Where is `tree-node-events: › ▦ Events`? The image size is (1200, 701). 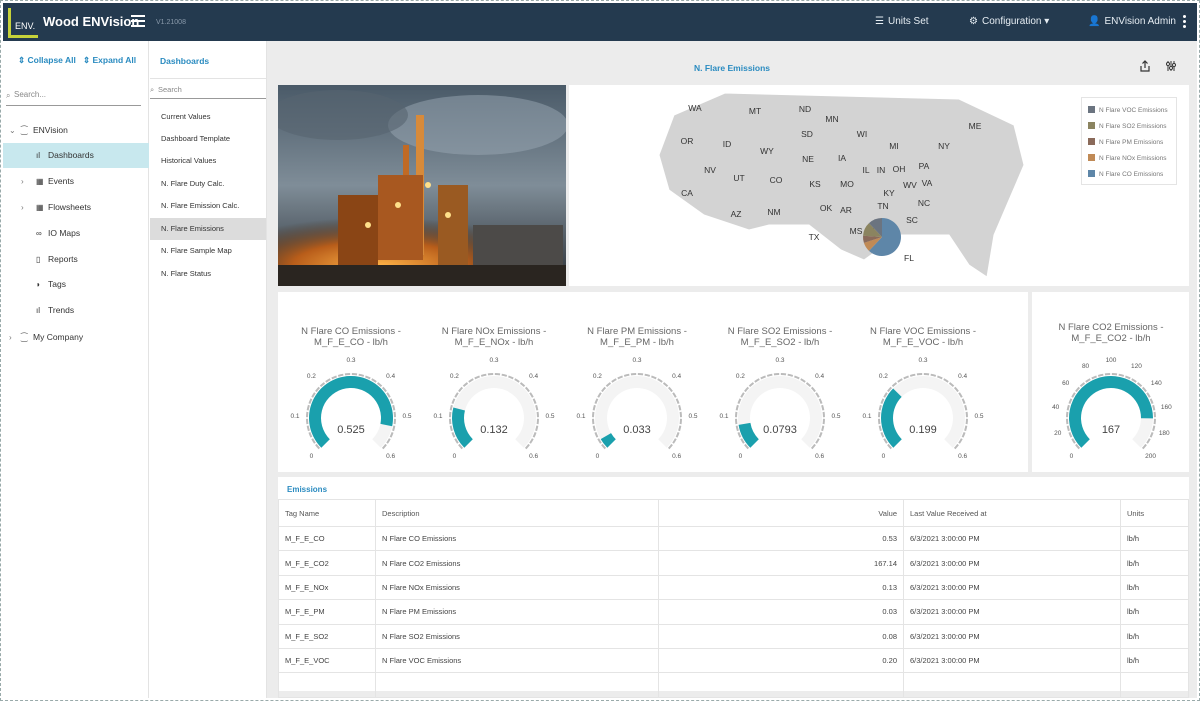 tree-node-events: › ▦ Events is located at coordinates (76, 181).